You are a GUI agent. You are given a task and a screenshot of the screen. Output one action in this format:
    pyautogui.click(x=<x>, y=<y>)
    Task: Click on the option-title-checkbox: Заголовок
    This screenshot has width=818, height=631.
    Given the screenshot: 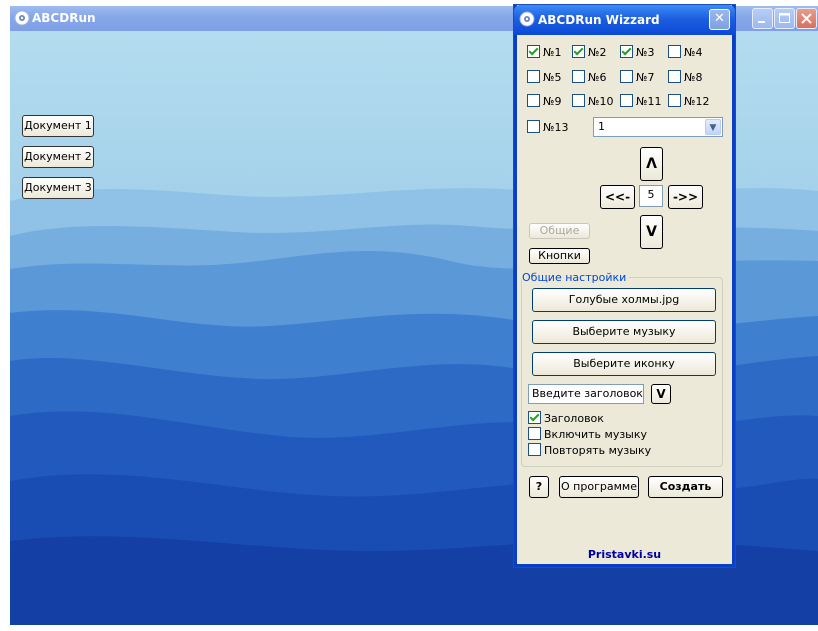 What is the action you would take?
    pyautogui.click(x=566, y=418)
    